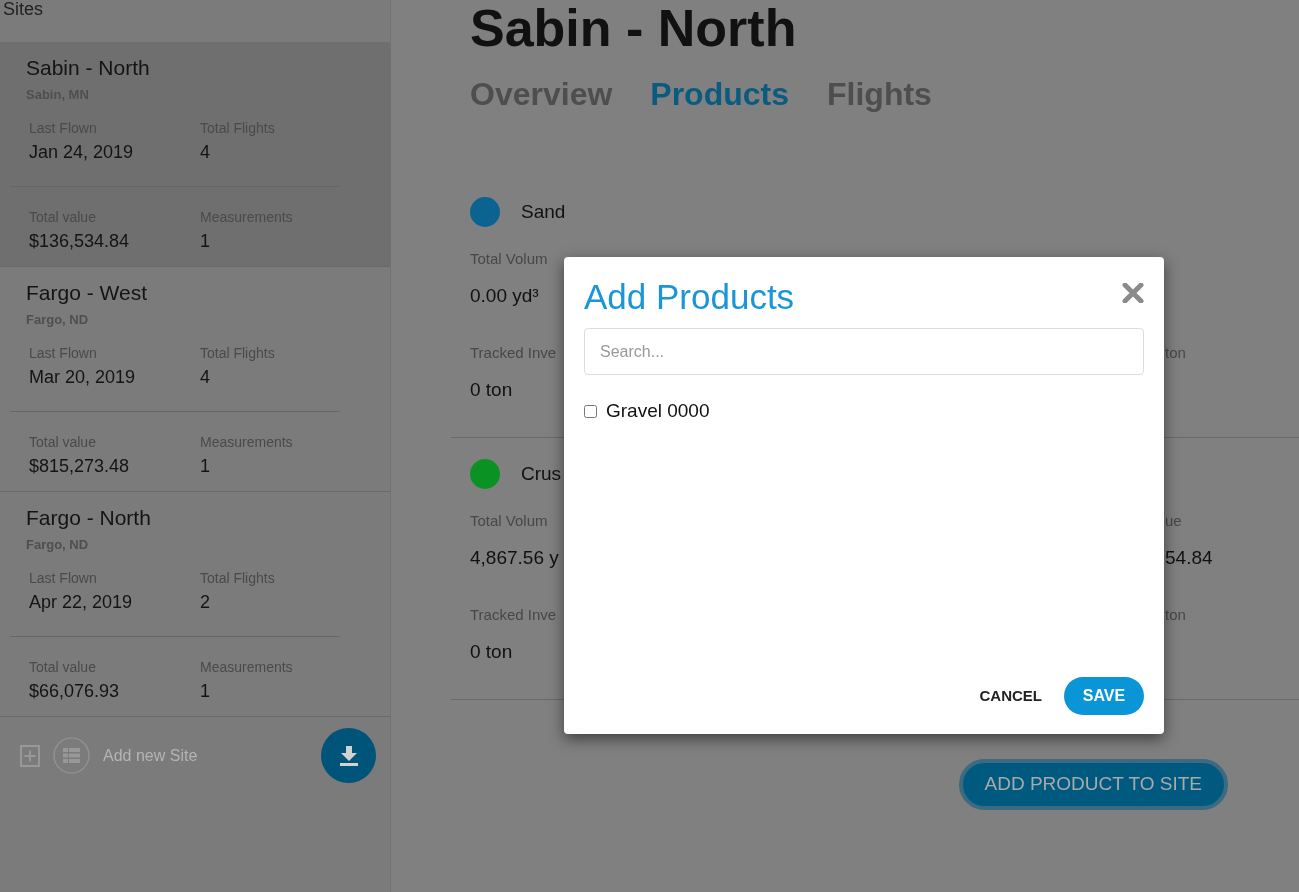  I want to click on tab: Products, so click(719, 94).